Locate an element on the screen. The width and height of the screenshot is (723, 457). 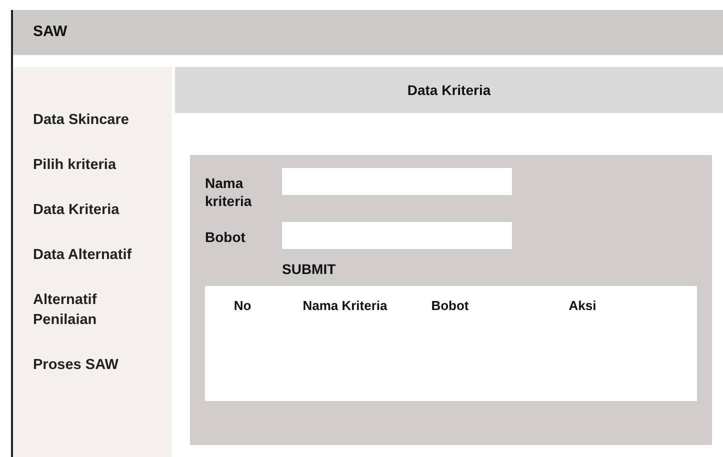
column-header: Bobot is located at coordinates (450, 305).